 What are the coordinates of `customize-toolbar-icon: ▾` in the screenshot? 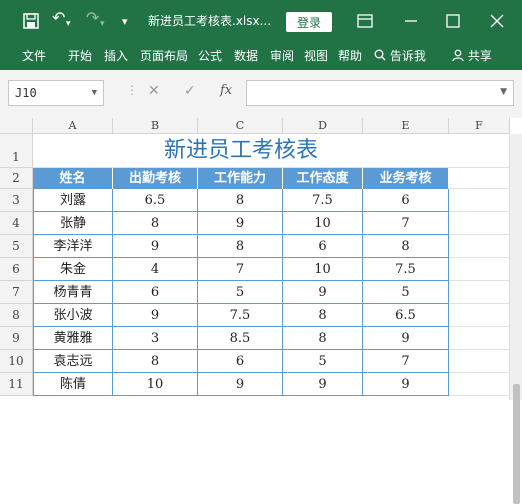 It's located at (125, 22).